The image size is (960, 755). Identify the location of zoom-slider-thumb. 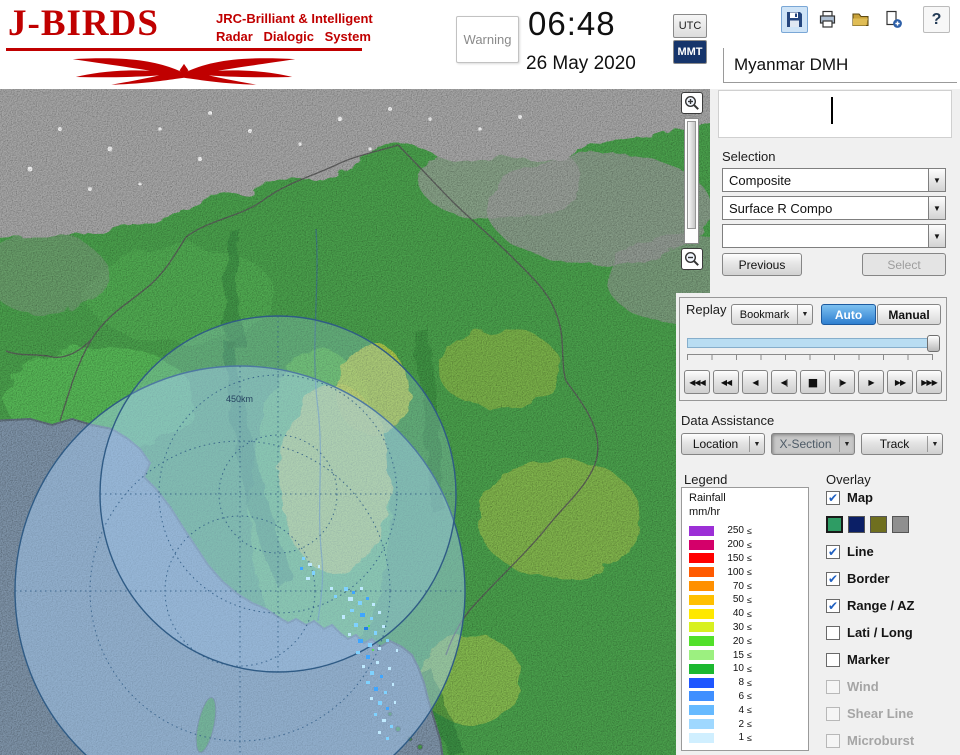
(691, 175).